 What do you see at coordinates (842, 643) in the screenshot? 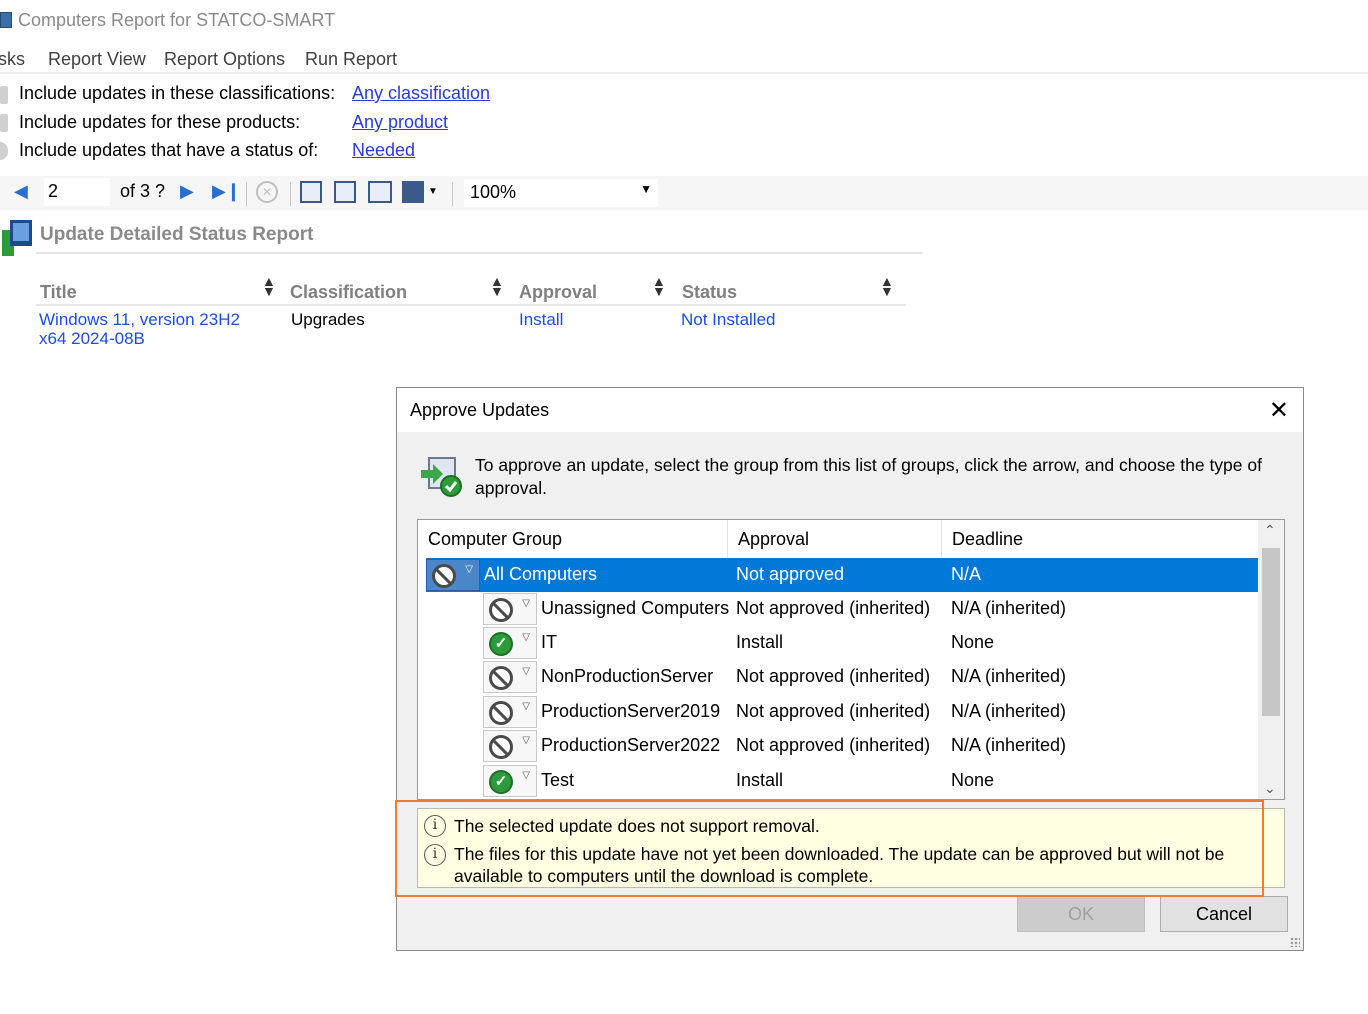
I see `group-row: ✓ ▽ IT Install None` at bounding box center [842, 643].